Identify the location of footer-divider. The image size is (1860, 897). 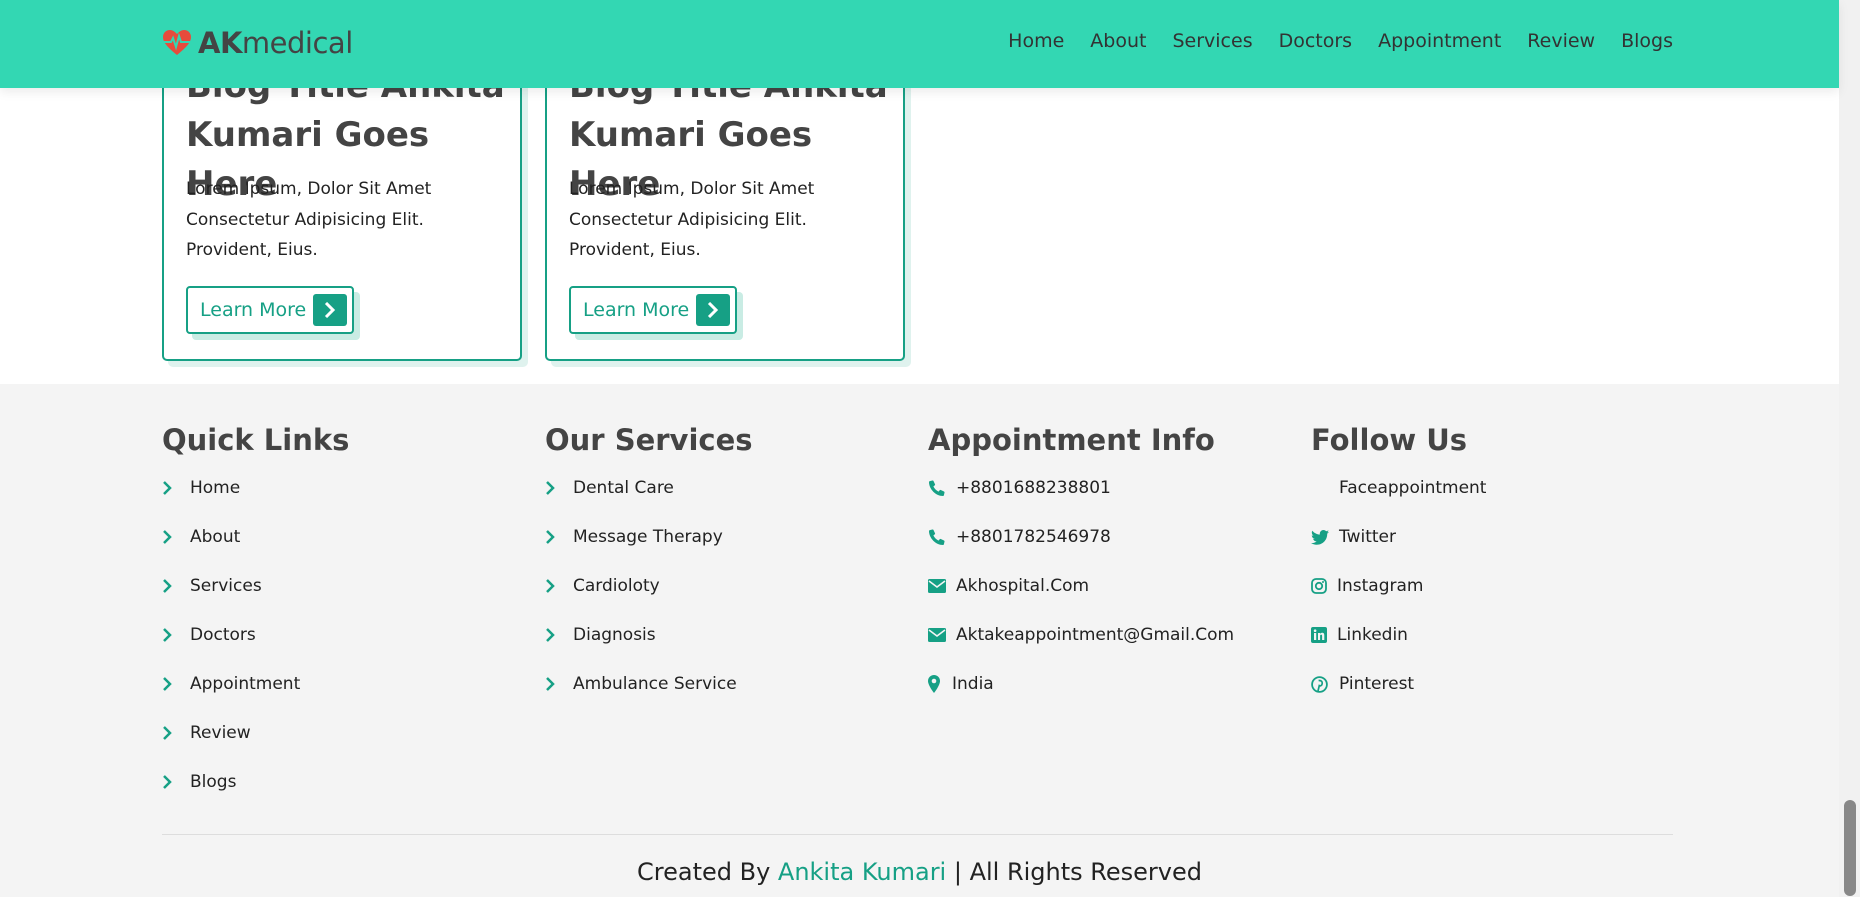
(917, 834).